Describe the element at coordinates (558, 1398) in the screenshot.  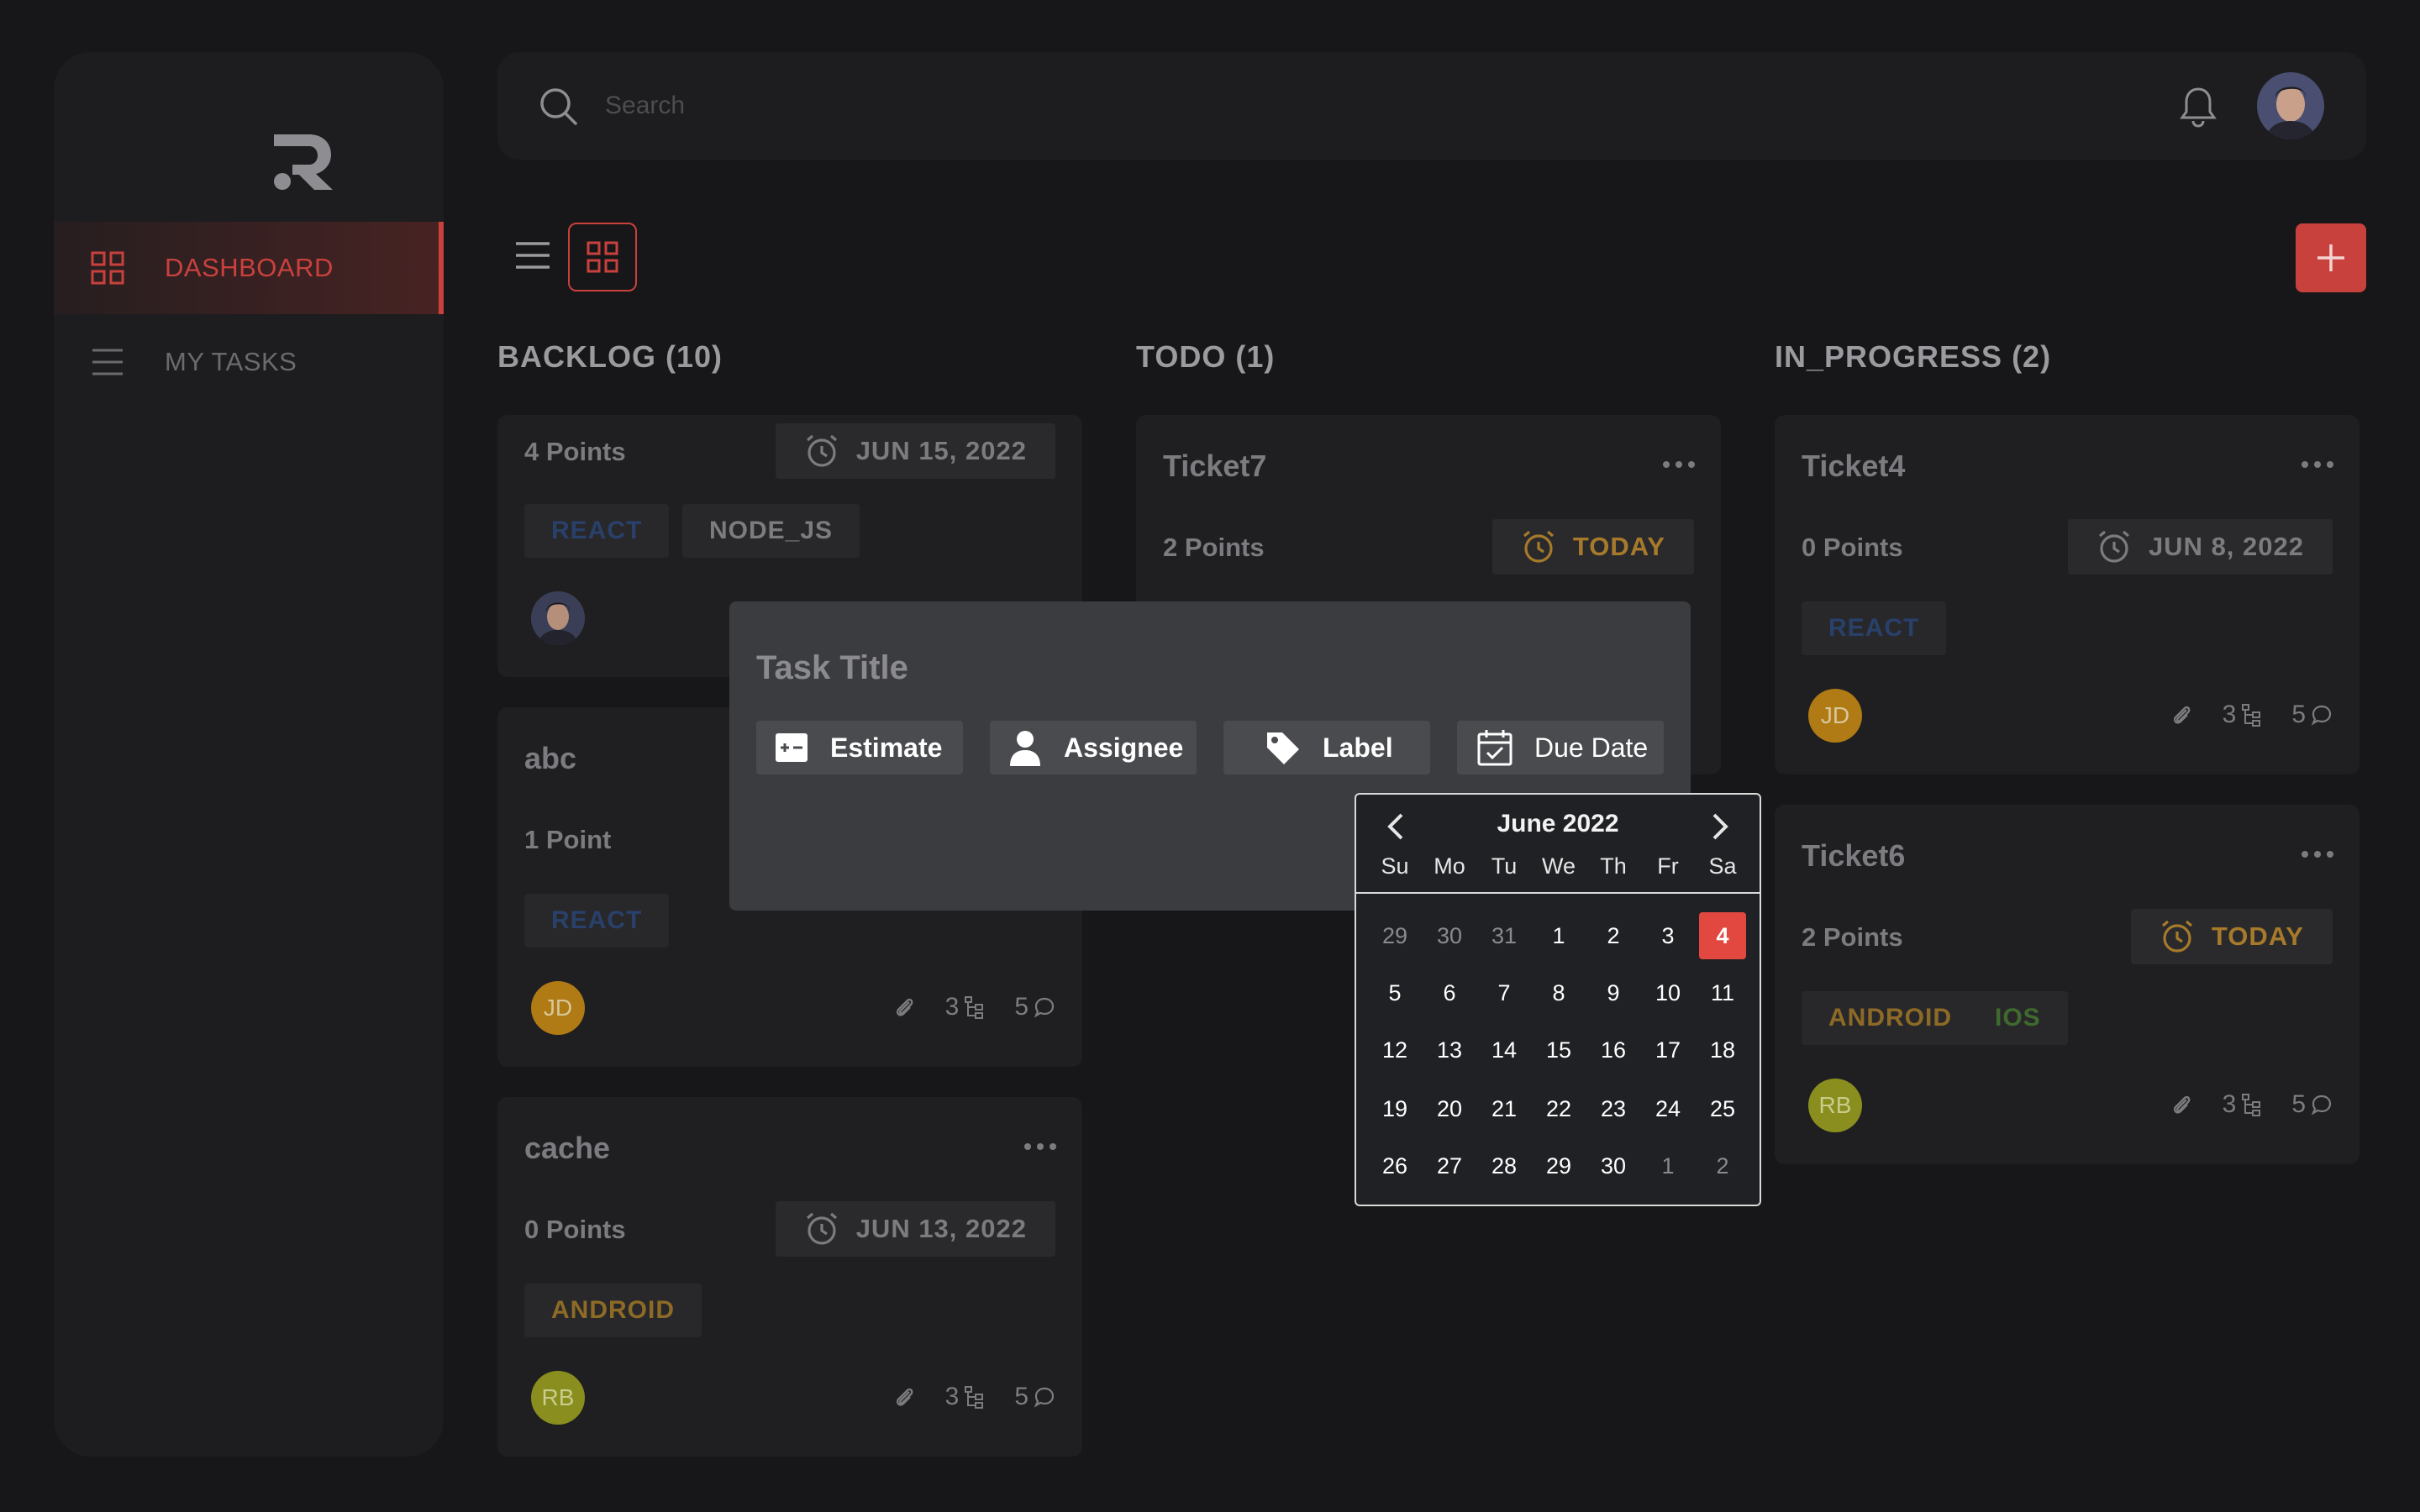
I see `assignee-avatar: RB` at that location.